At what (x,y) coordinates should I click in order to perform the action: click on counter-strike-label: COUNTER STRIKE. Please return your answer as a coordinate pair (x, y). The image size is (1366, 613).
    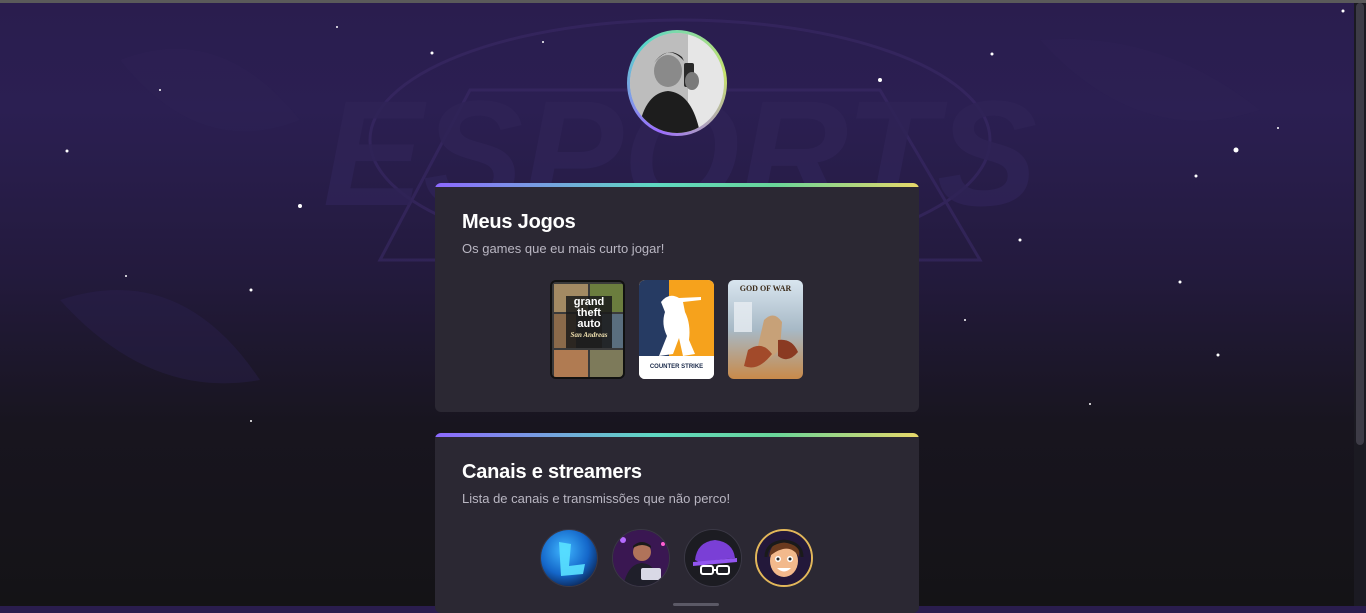
    Looking at the image, I should click on (676, 367).